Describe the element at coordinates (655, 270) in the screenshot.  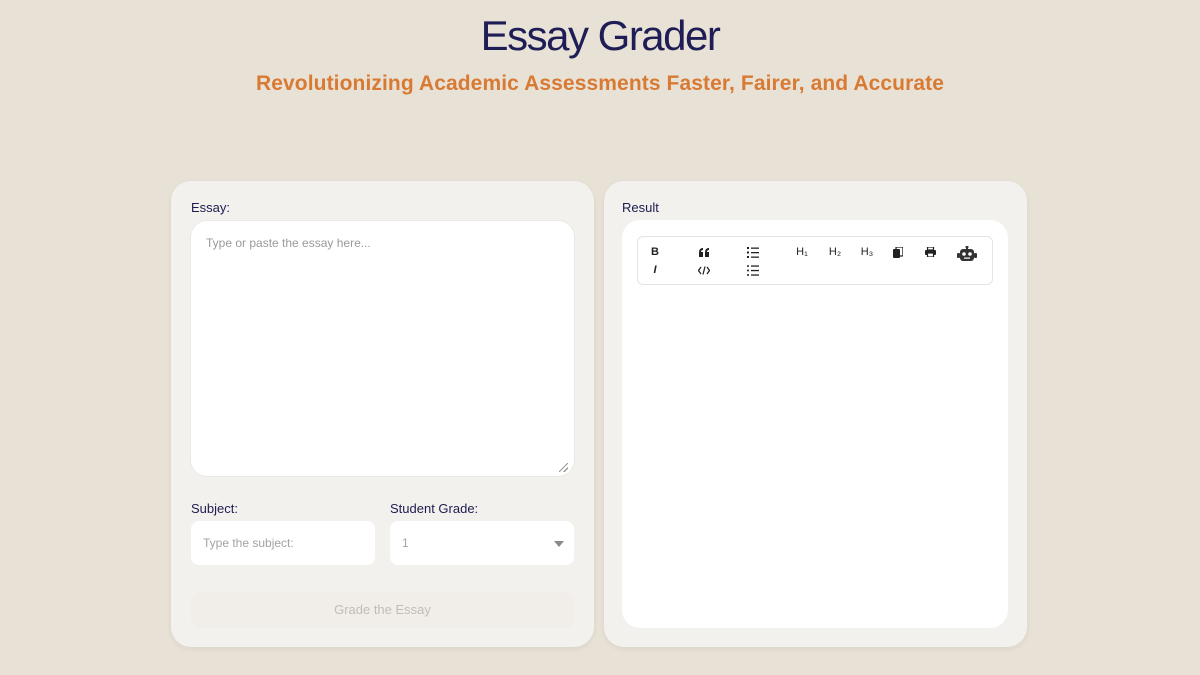
I see `italic-button: I` at that location.